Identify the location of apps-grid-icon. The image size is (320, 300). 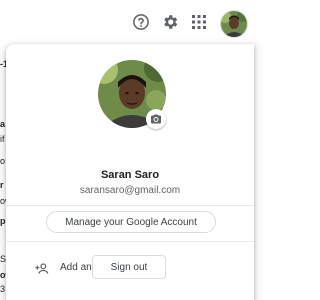
(199, 22).